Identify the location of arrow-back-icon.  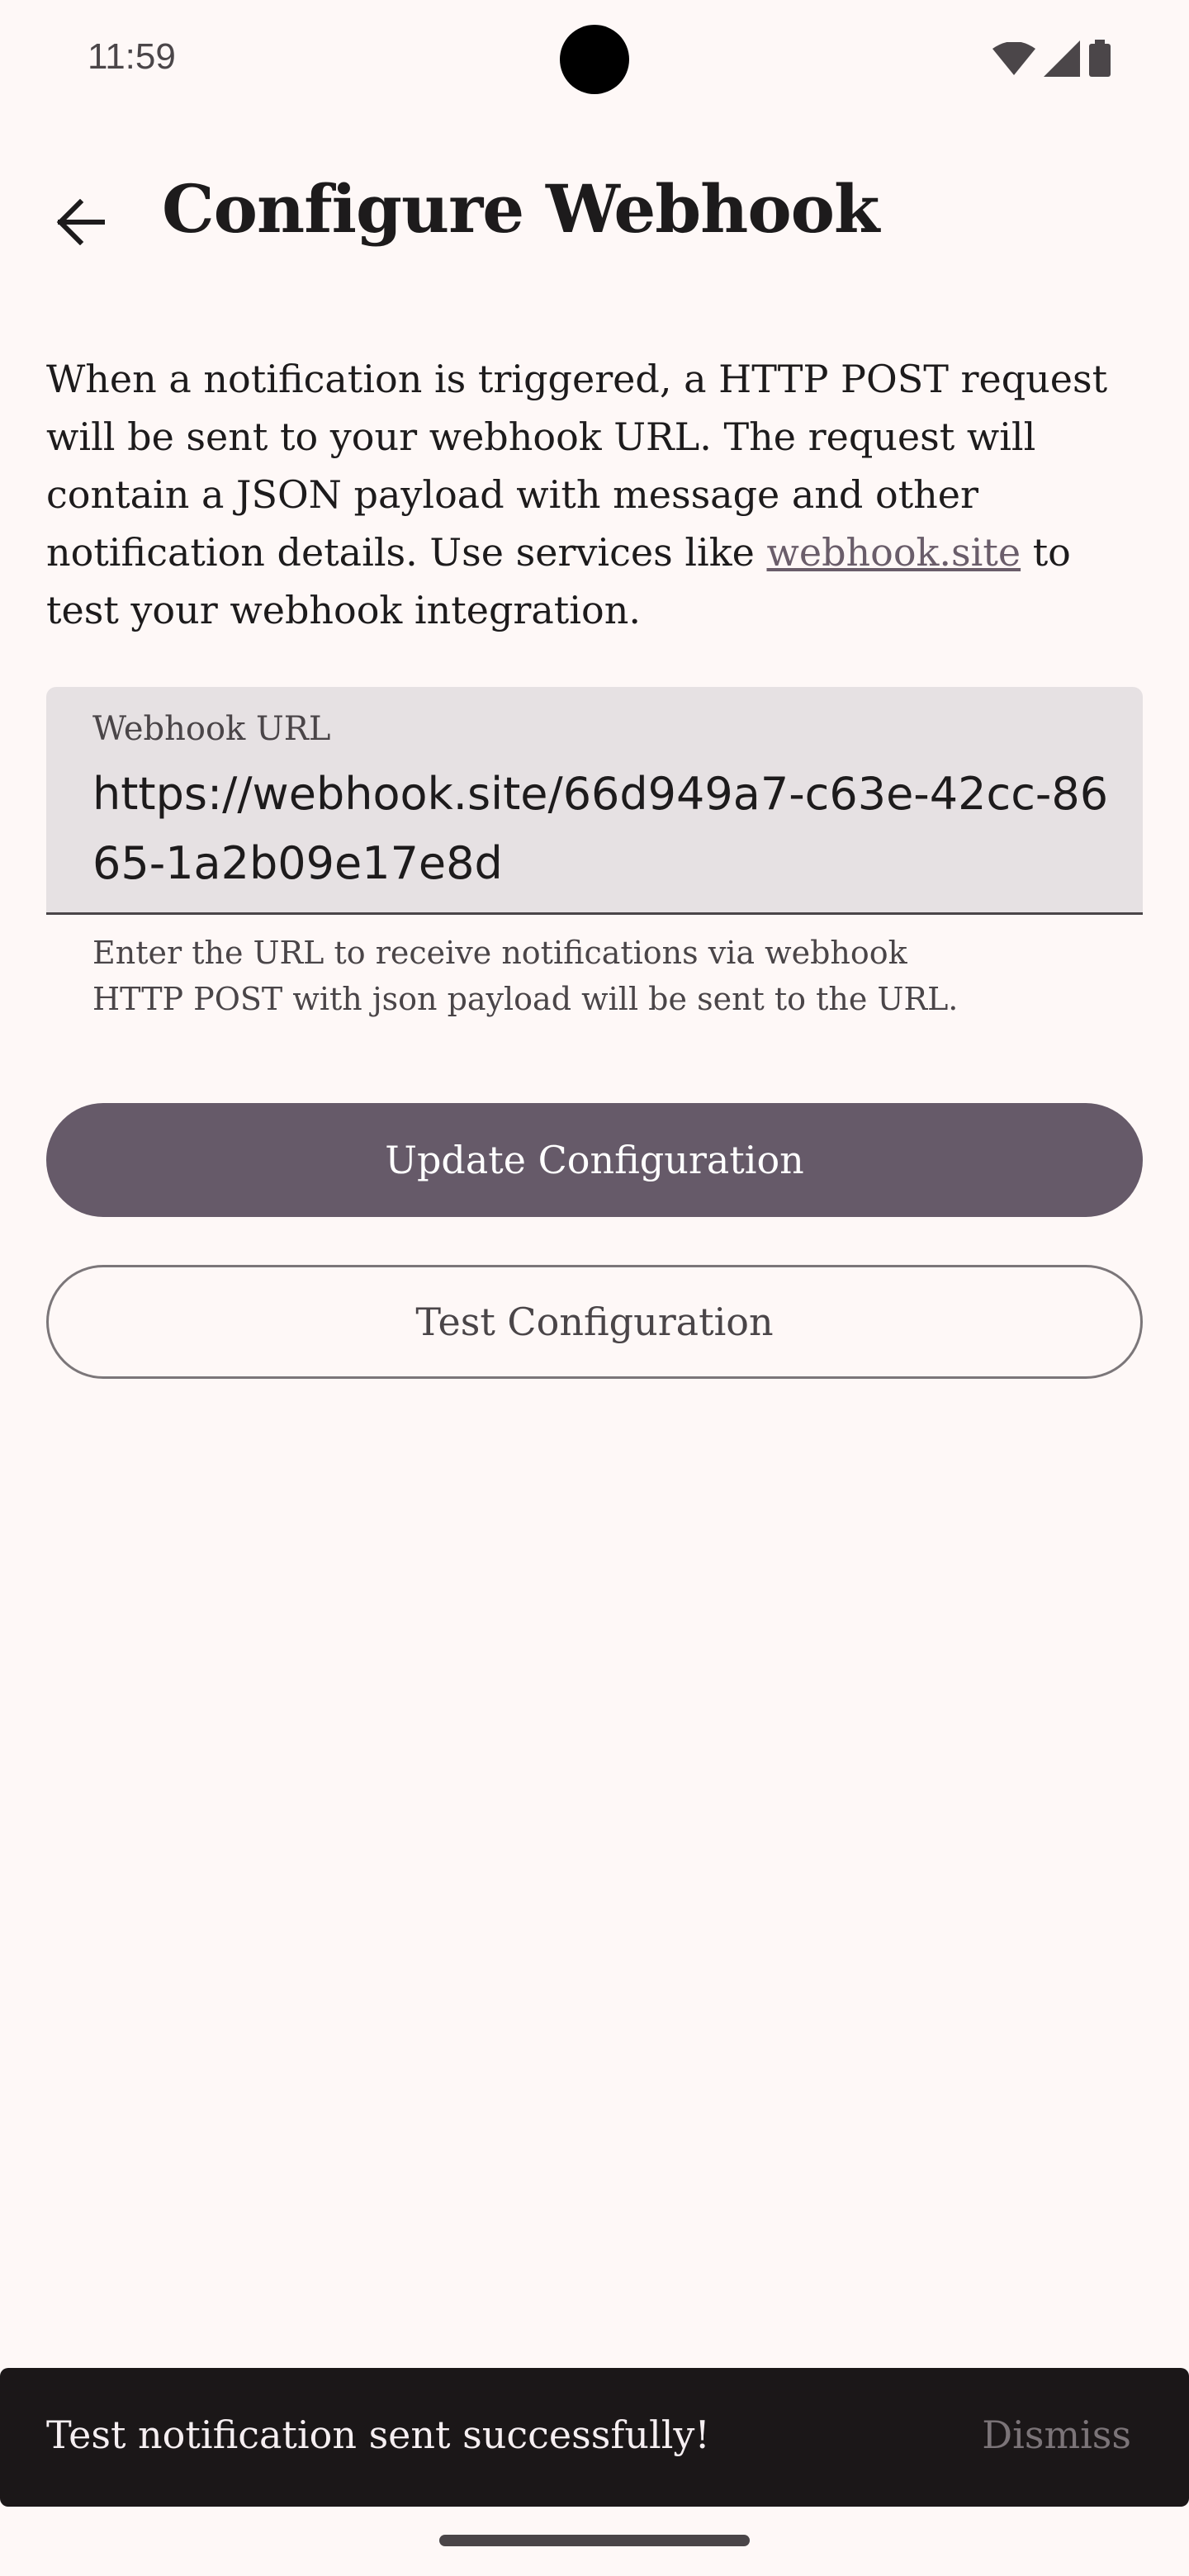
(80, 223).